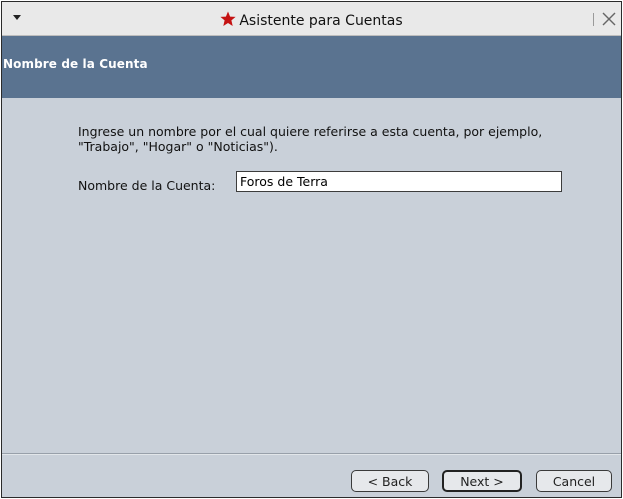 The width and height of the screenshot is (623, 499). Describe the element at coordinates (147, 185) in the screenshot. I see `account-name-label: Nombre de la Cuenta:` at that location.